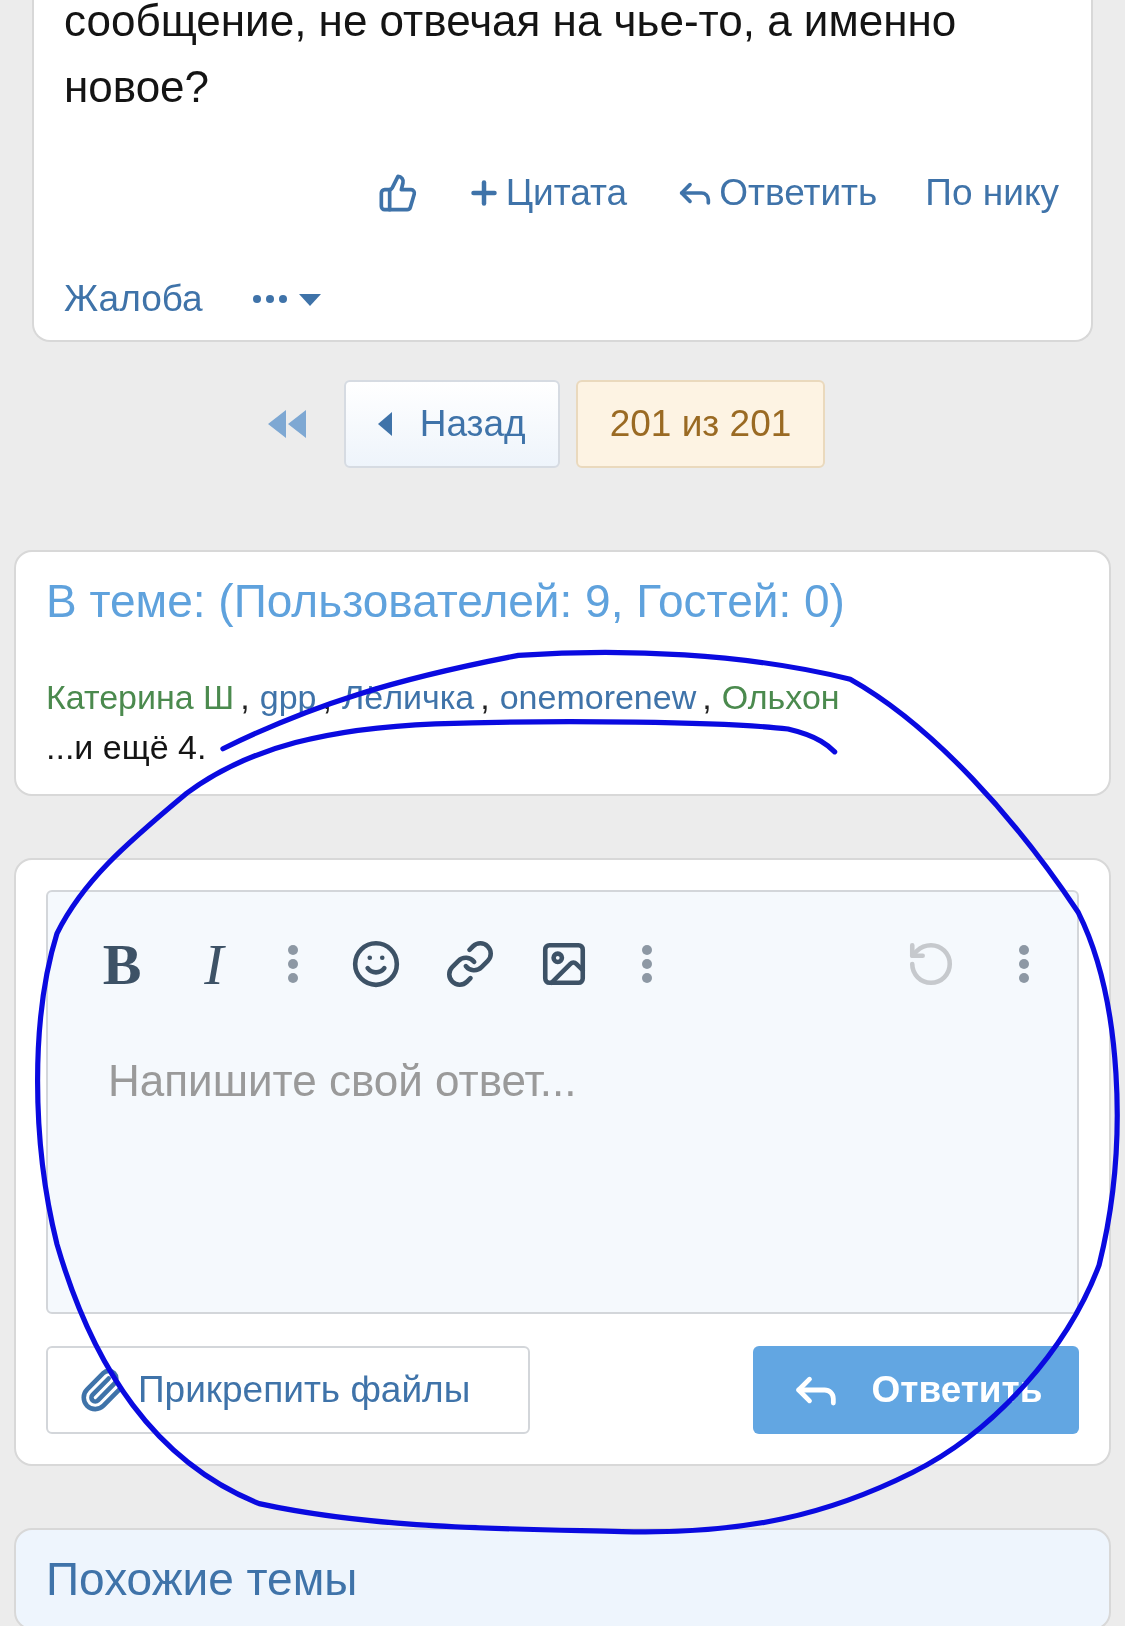 The width and height of the screenshot is (1125, 1626). What do you see at coordinates (446, 601) in the screenshot?
I see `online-title: В теме: (Пользователей: 9, Гостей: 0)` at bounding box center [446, 601].